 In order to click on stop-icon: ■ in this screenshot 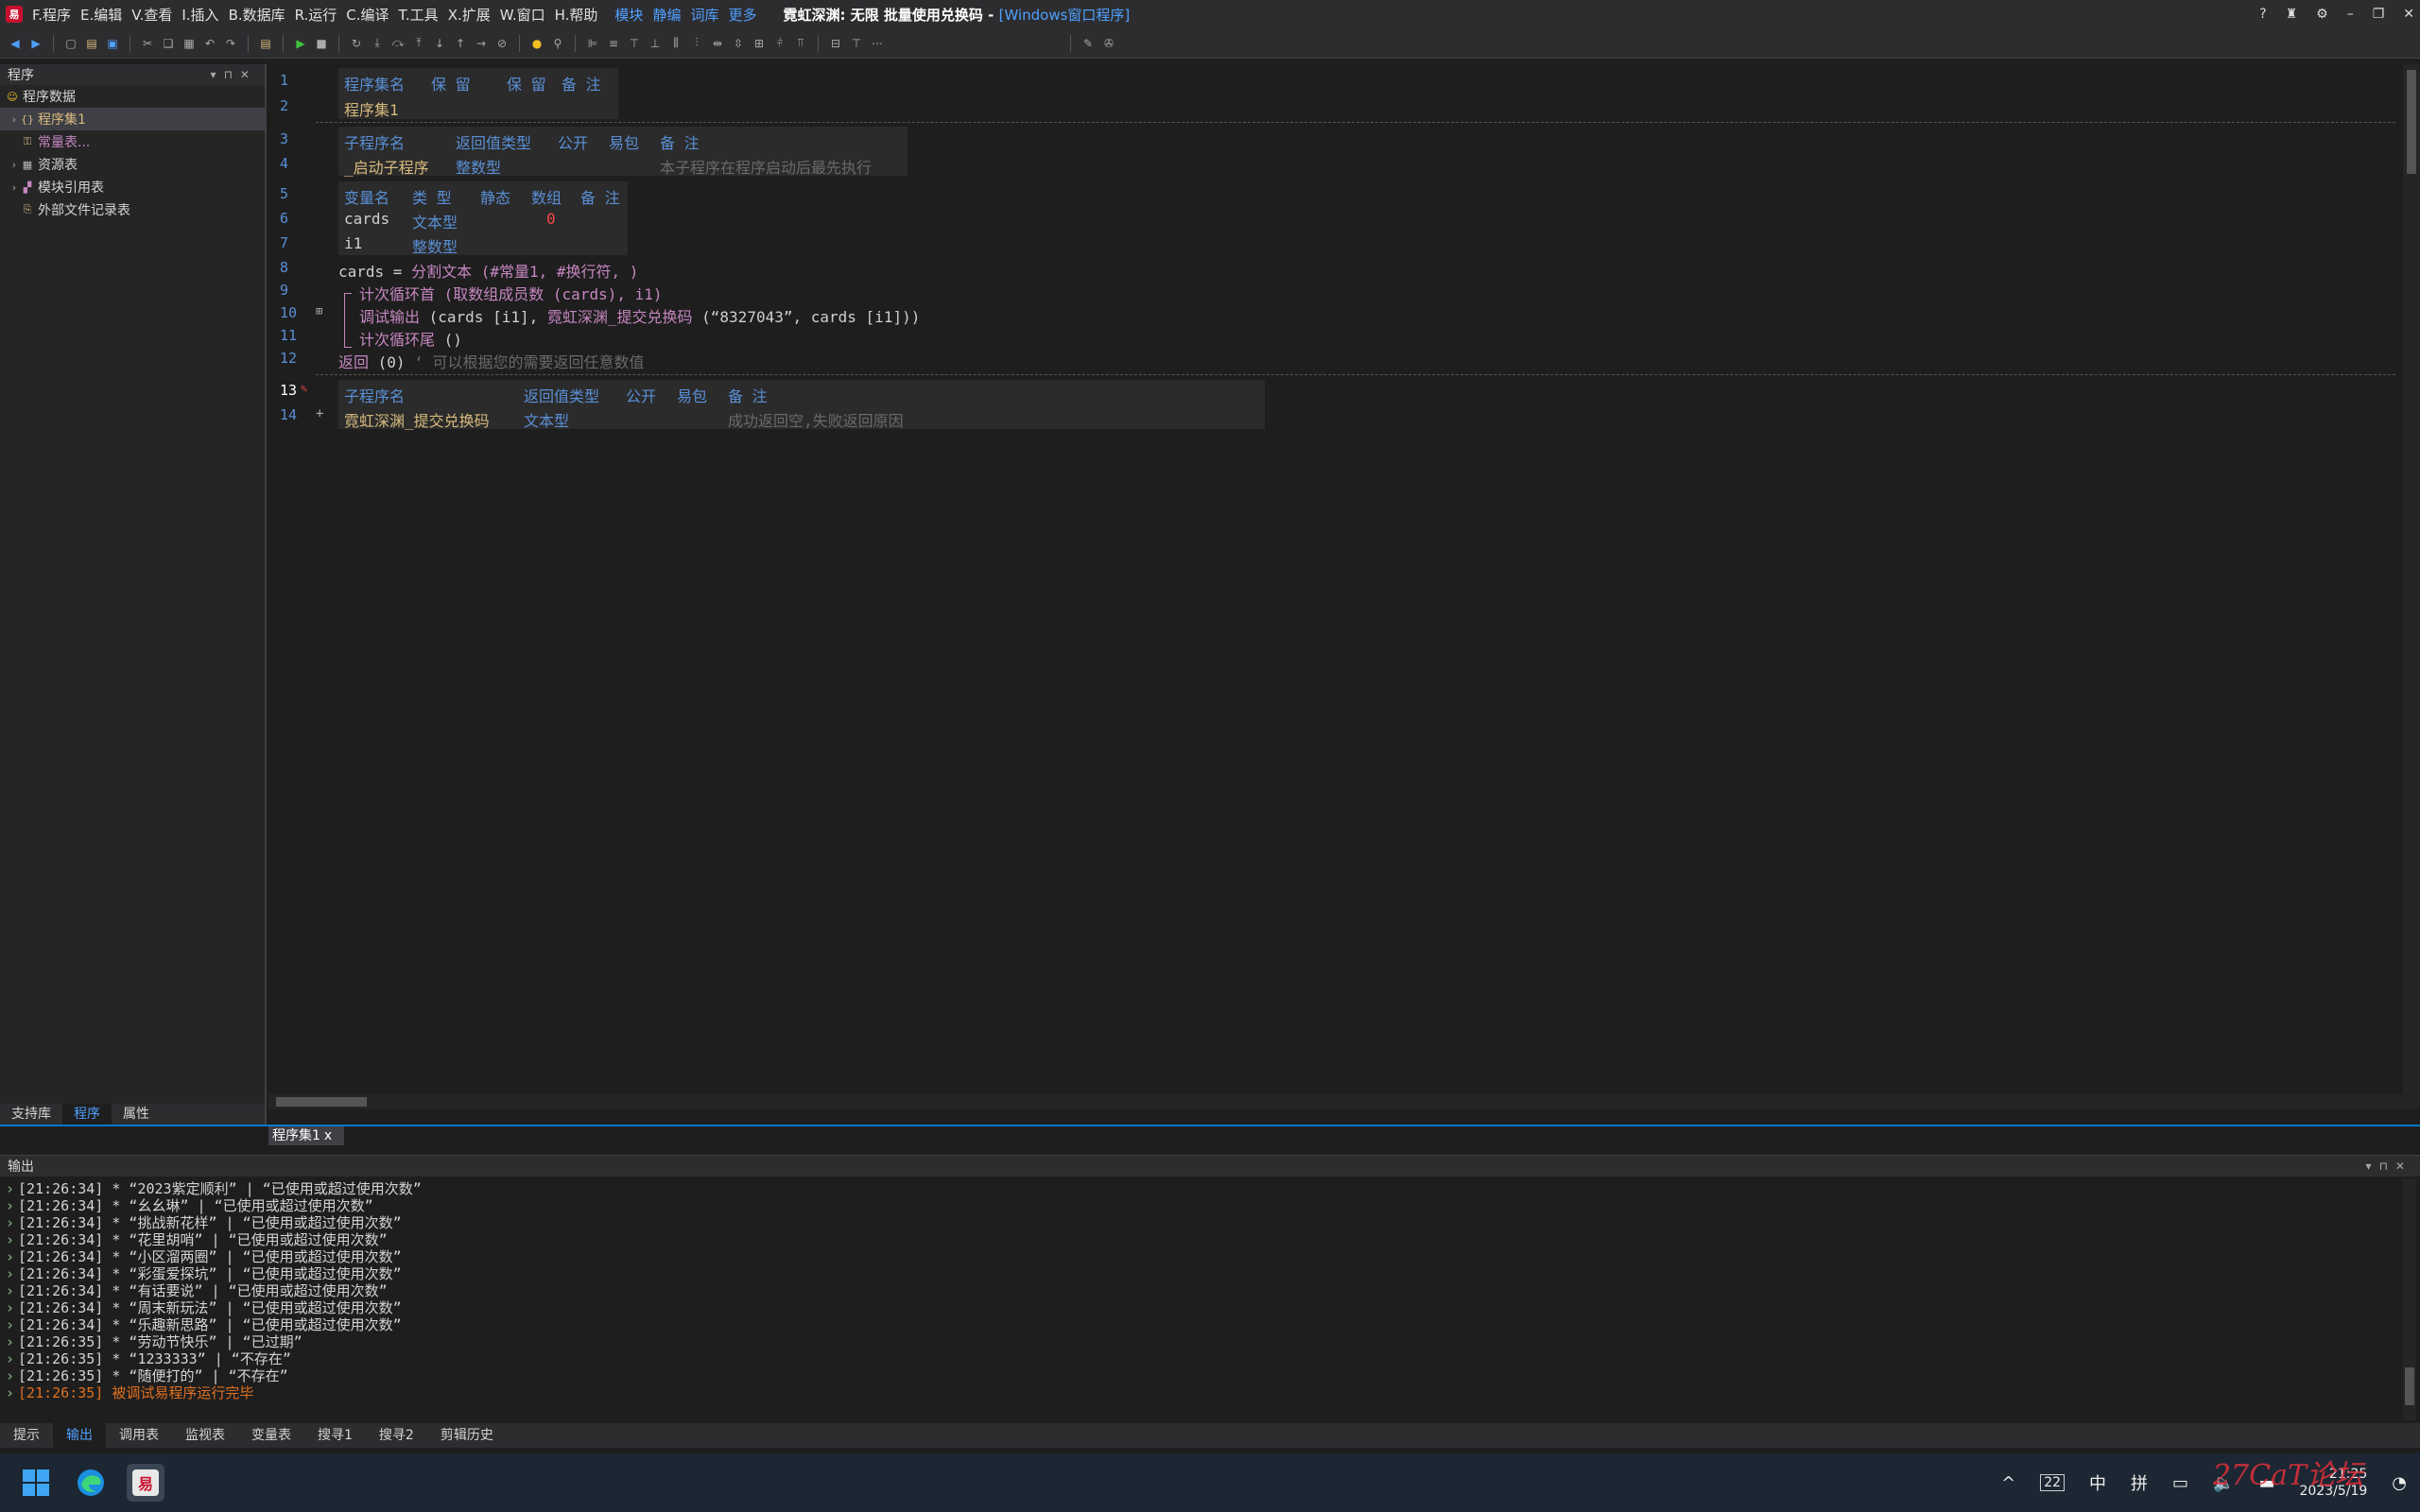, I will do `click(321, 43)`.